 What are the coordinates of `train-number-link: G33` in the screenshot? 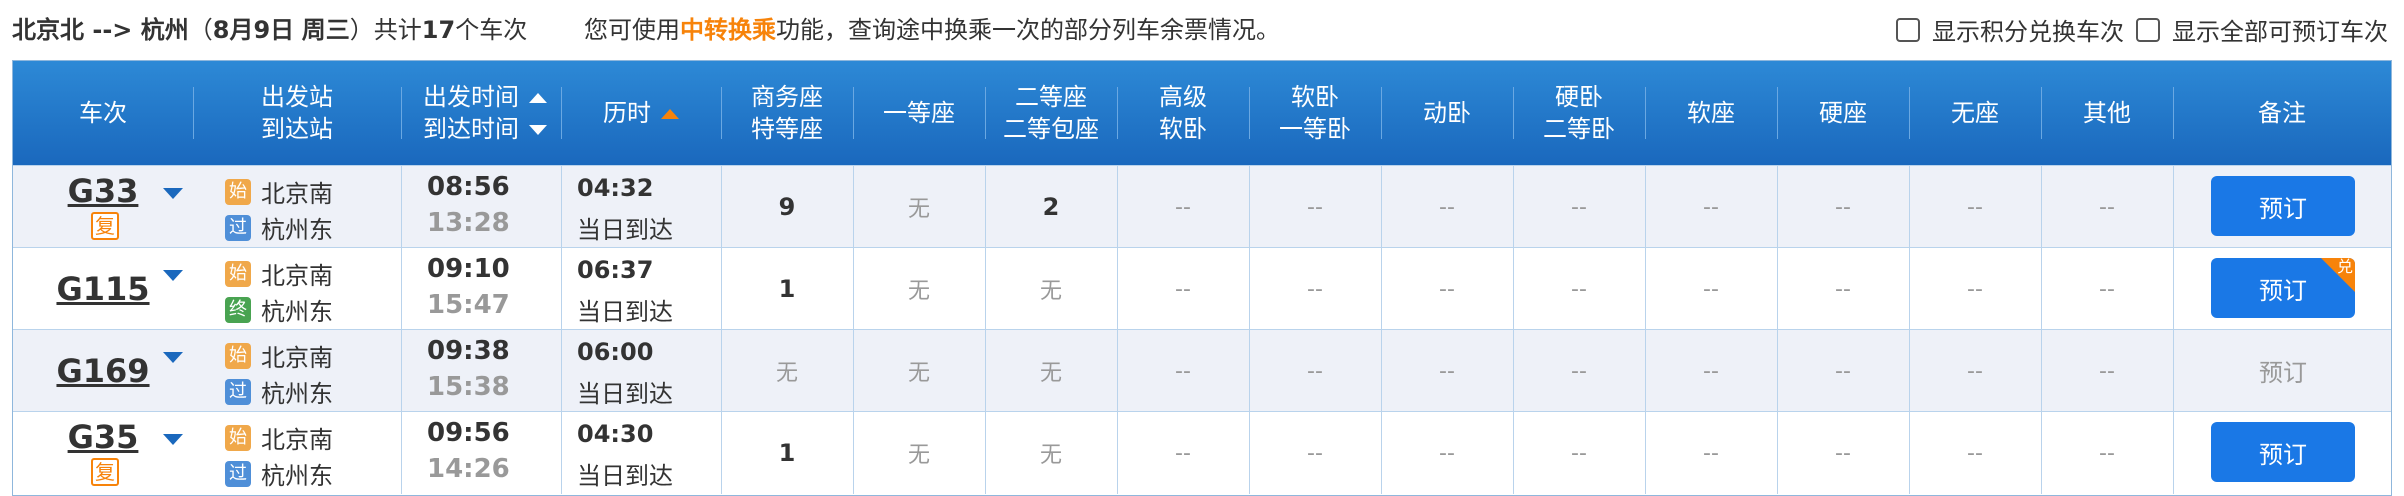 It's located at (103, 191).